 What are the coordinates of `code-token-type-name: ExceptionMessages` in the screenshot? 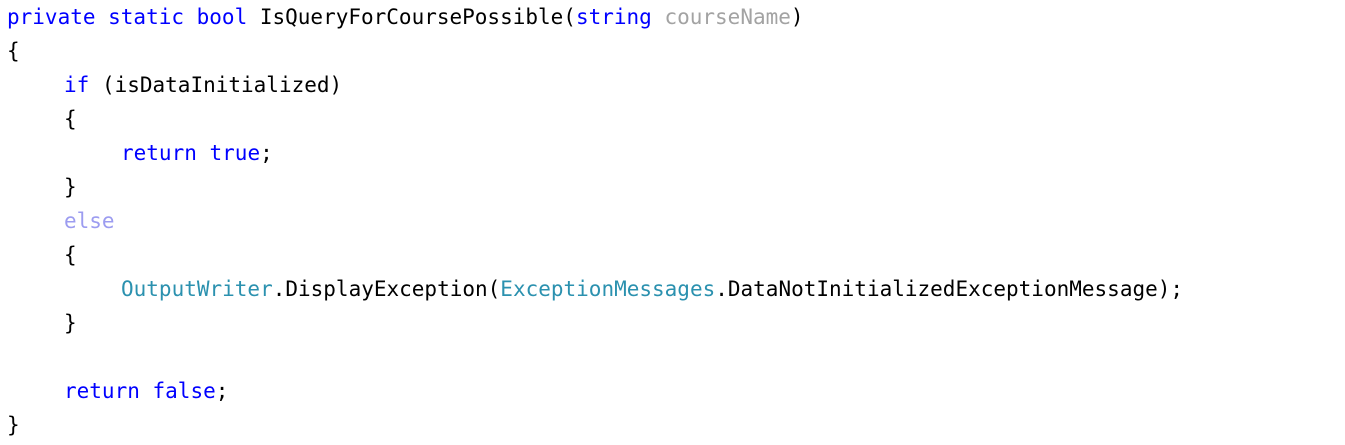 It's located at (608, 289).